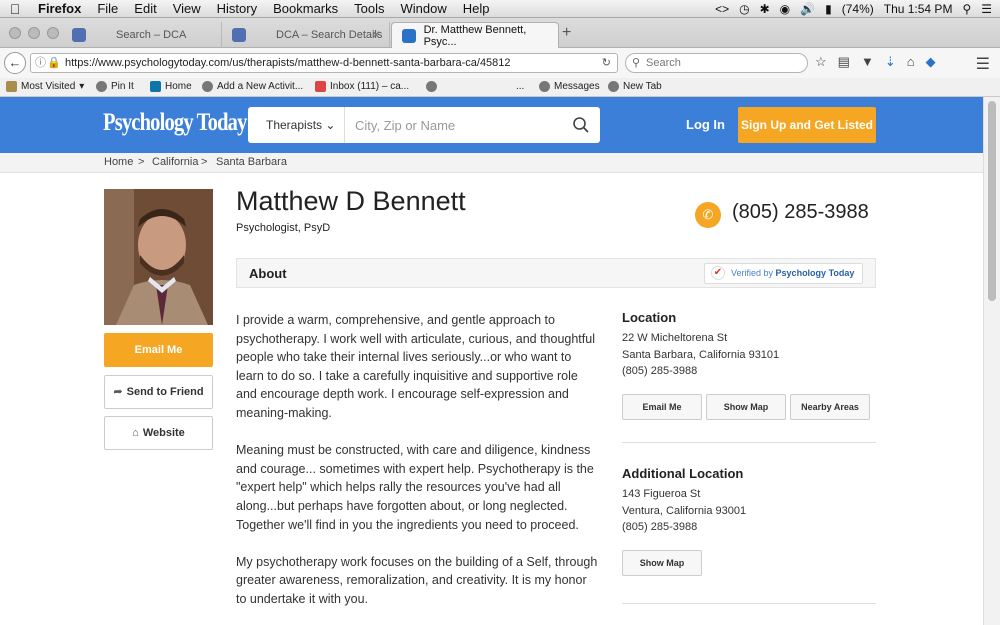 The image size is (1000, 625). Describe the element at coordinates (722, 9) in the screenshot. I see `code-icon: <>` at that location.